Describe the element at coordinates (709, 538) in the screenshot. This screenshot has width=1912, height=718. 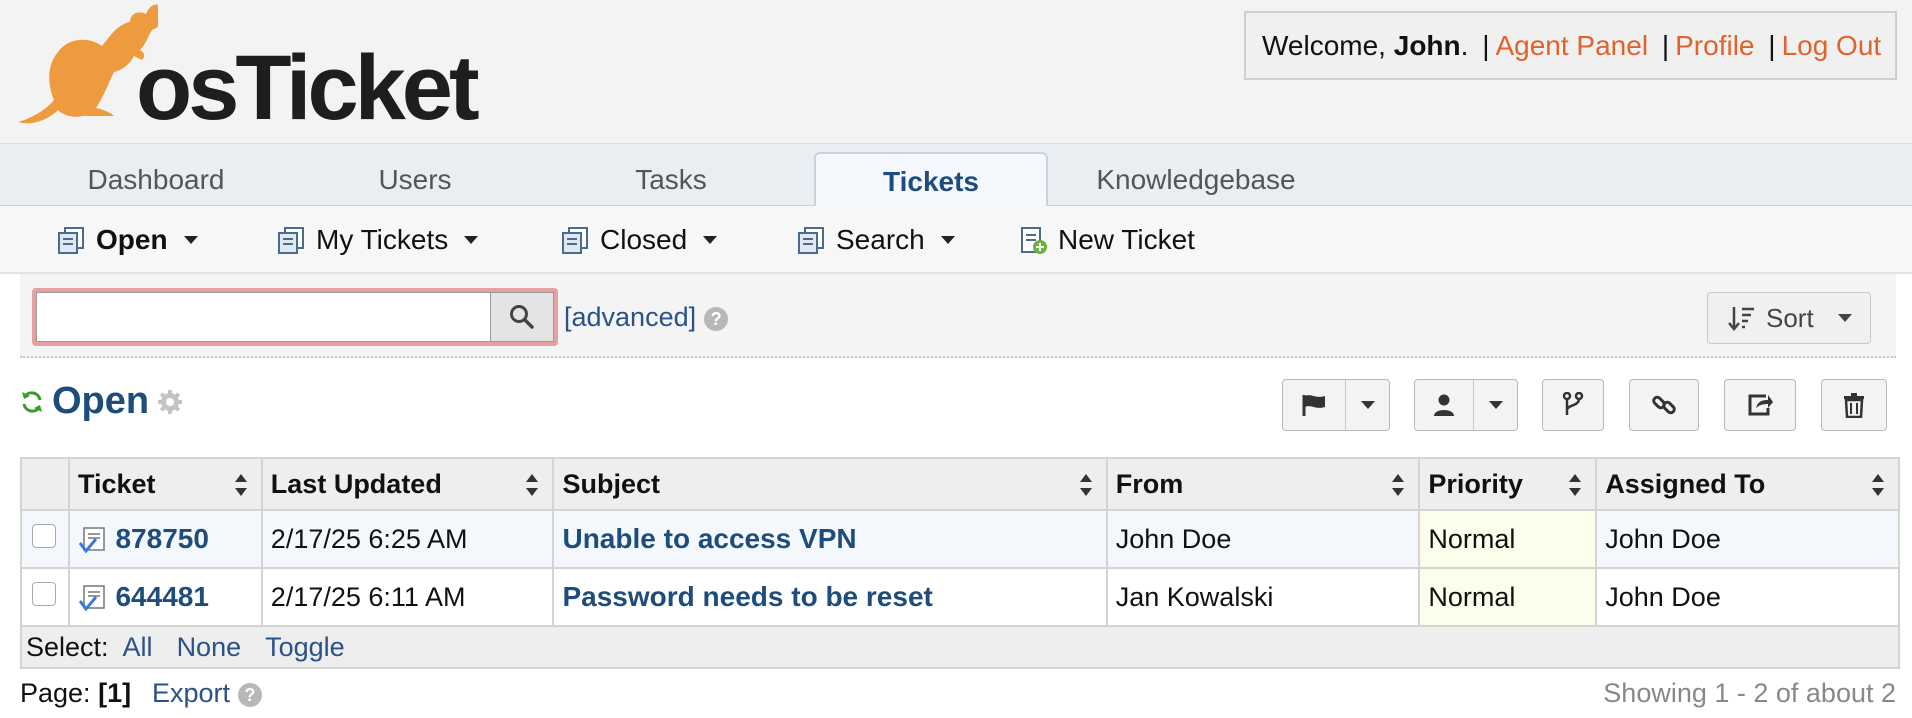
I see `subject-link: Unable to access VPN` at that location.